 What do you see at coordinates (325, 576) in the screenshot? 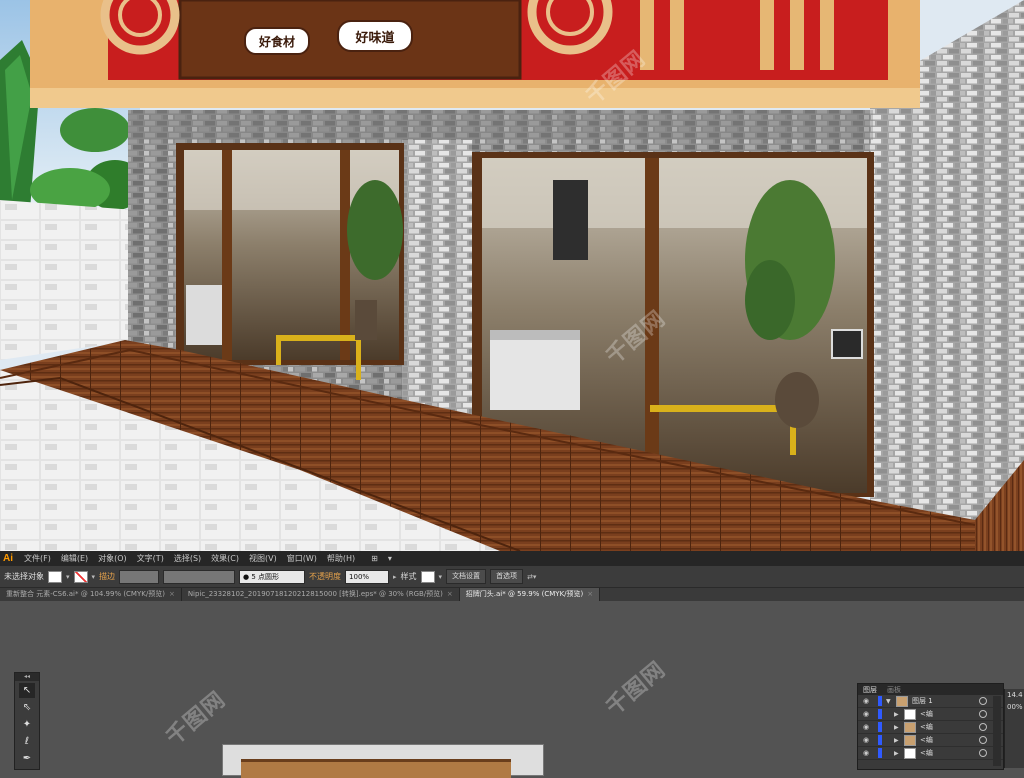
I see `opacity-label: 不透明度` at bounding box center [325, 576].